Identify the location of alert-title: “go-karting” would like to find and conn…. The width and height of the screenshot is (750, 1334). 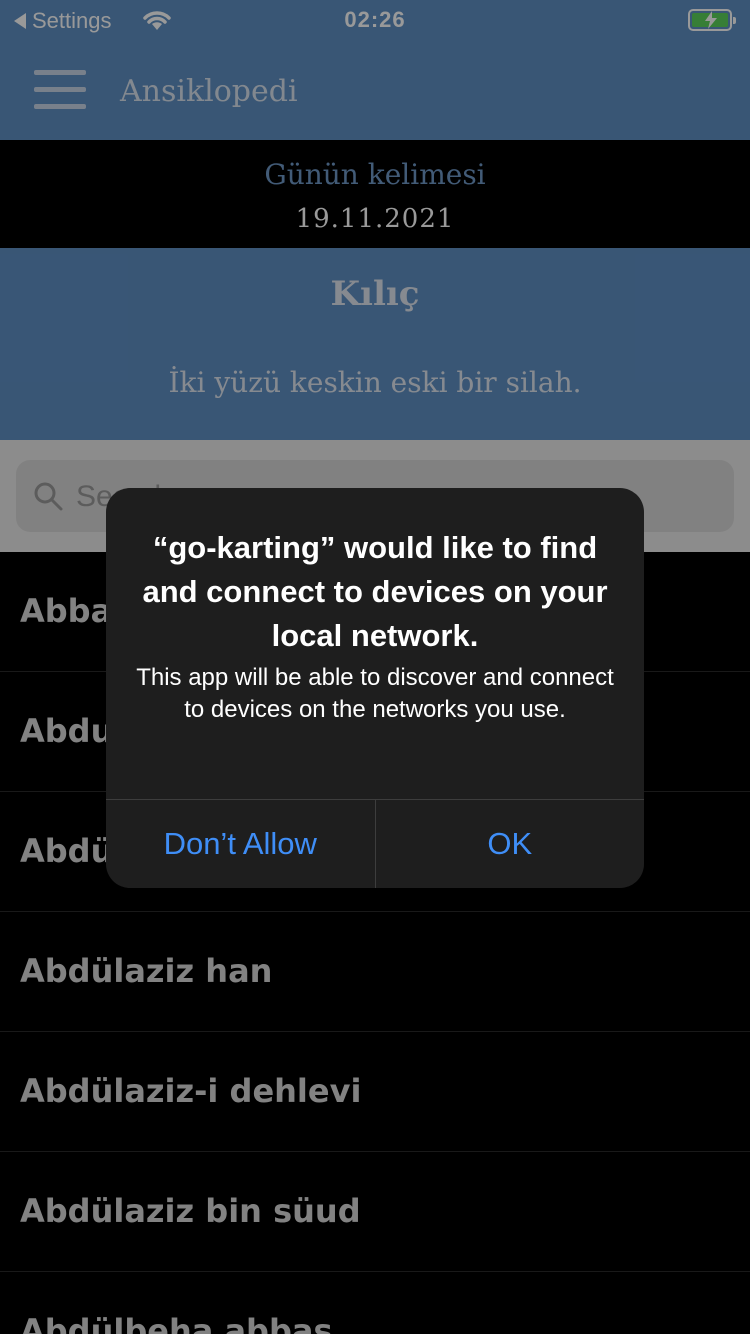
(375, 591).